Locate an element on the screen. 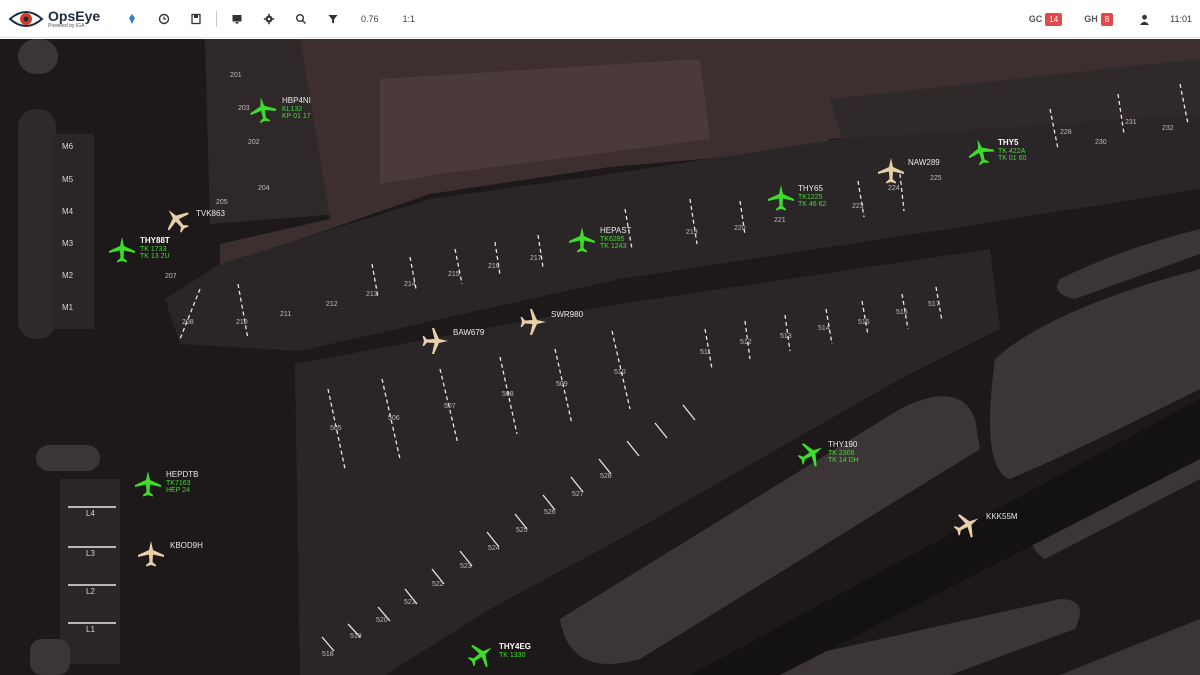 This screenshot has height=675, width=1200. aircraft-label: HBP4NI KL132 KP 01 17 is located at coordinates (296, 108).